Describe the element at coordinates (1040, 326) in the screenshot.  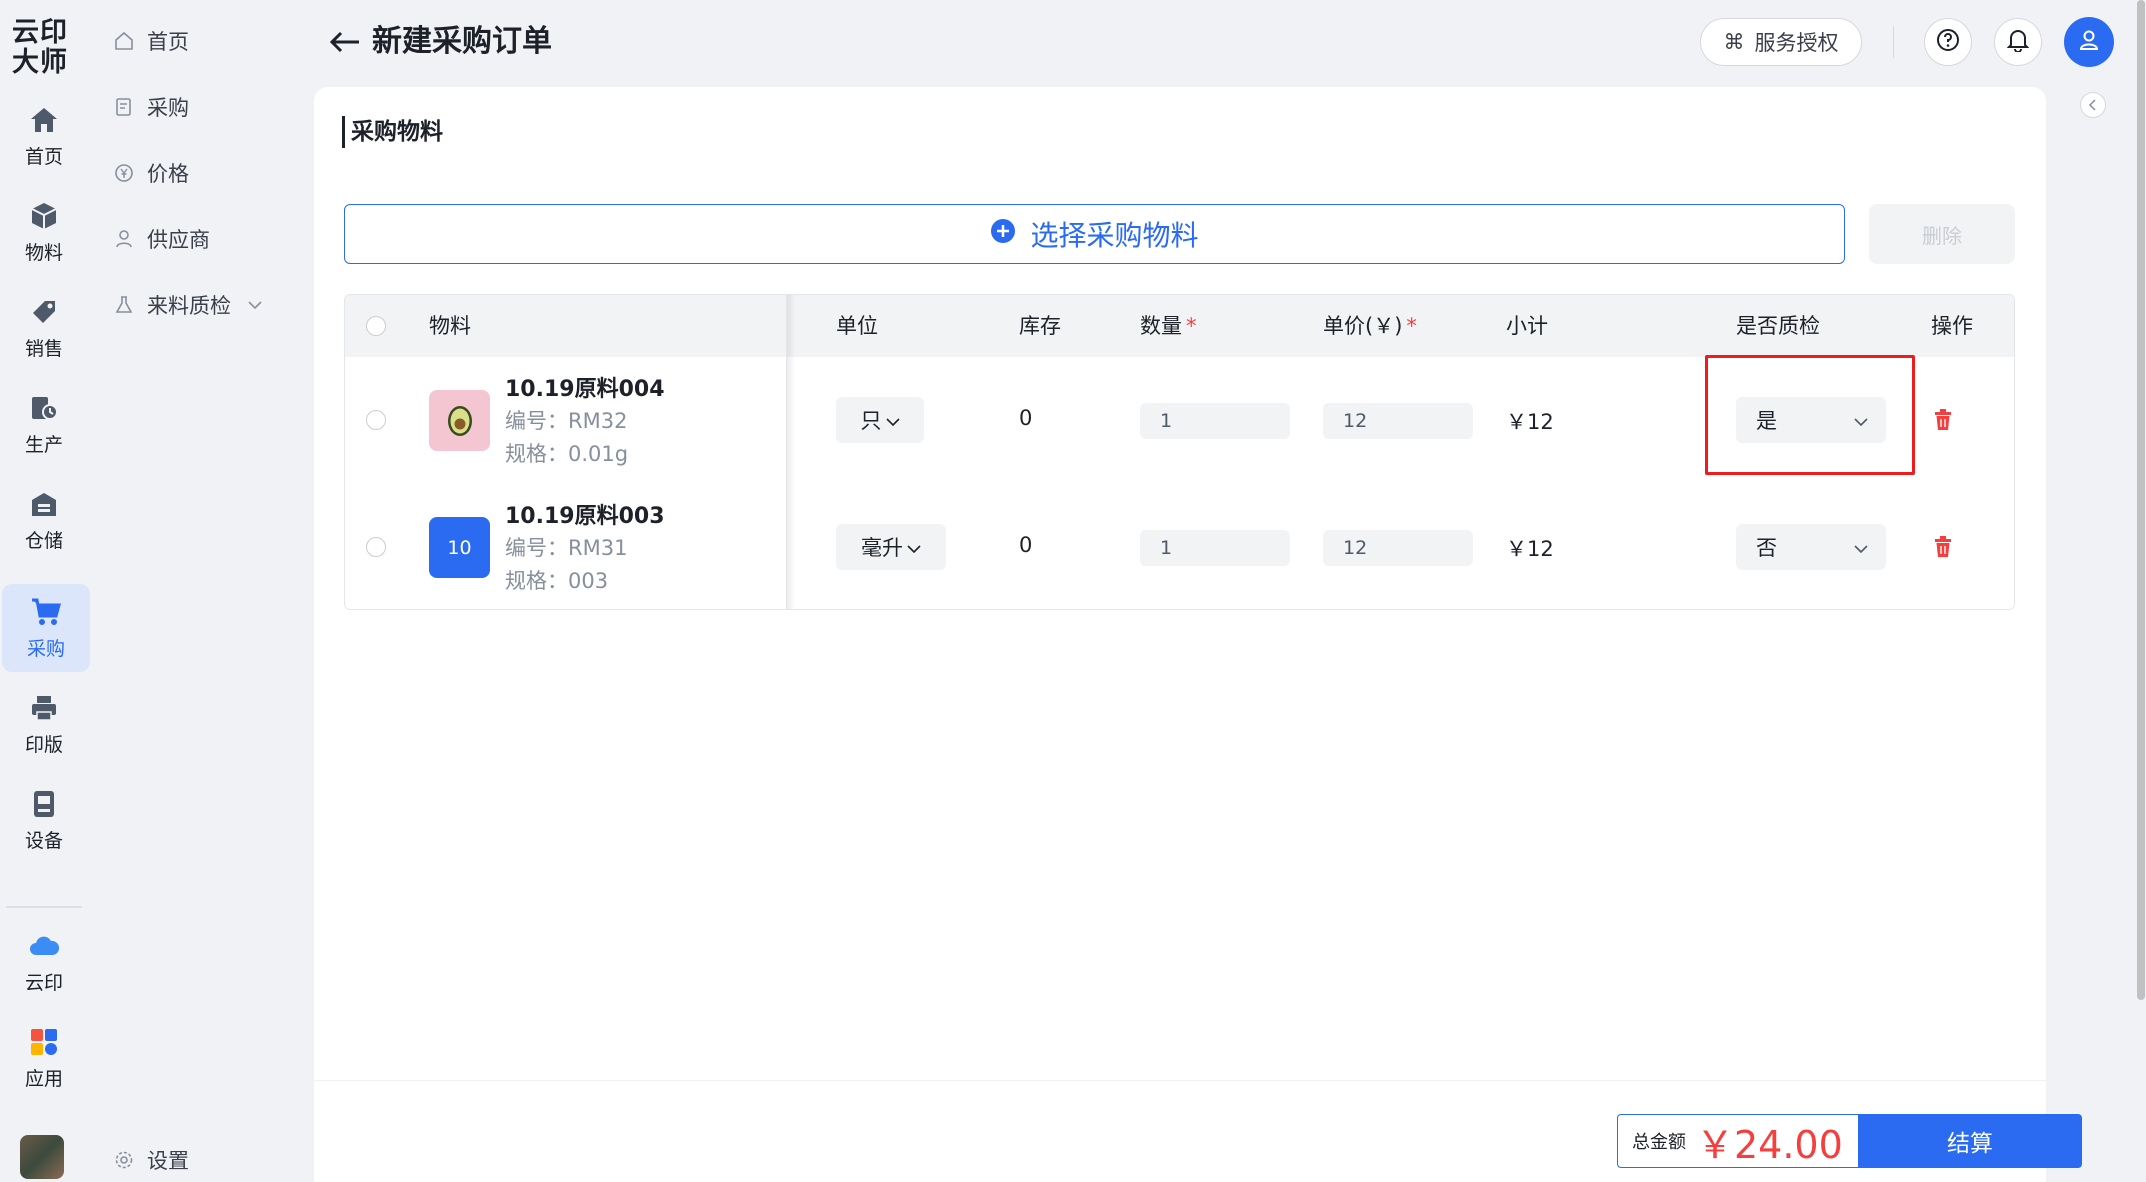
I see `col-stock: 库存` at that location.